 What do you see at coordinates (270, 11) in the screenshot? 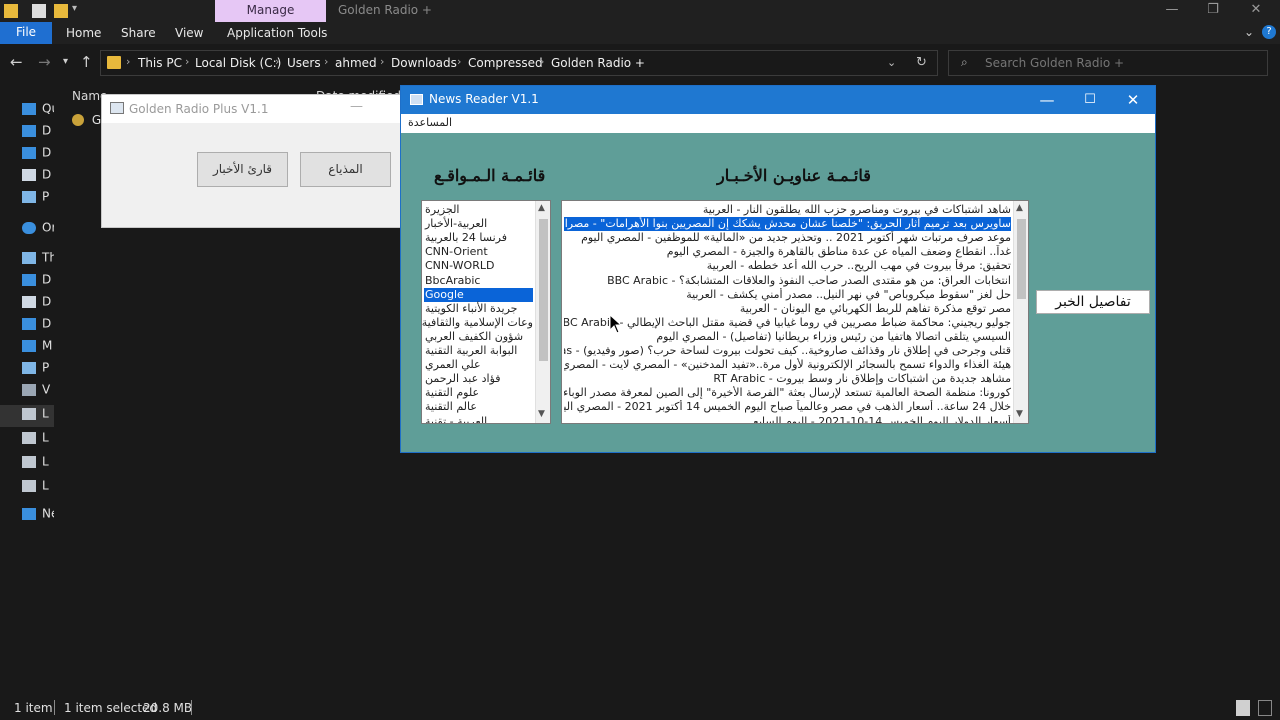
I see `manage-tab: Manage` at bounding box center [270, 11].